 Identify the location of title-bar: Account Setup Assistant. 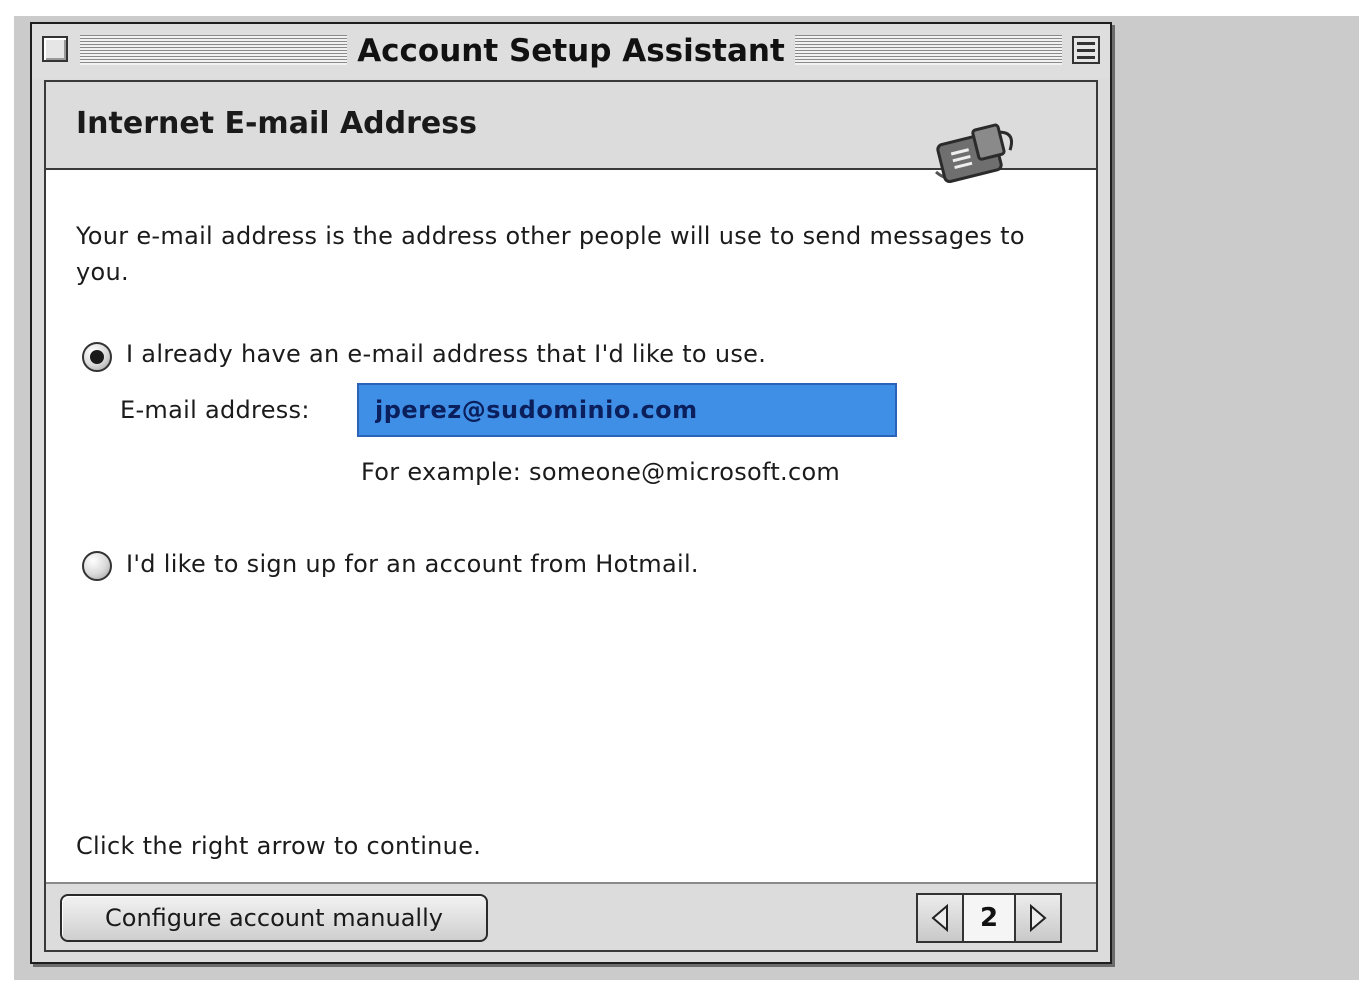
(571, 51).